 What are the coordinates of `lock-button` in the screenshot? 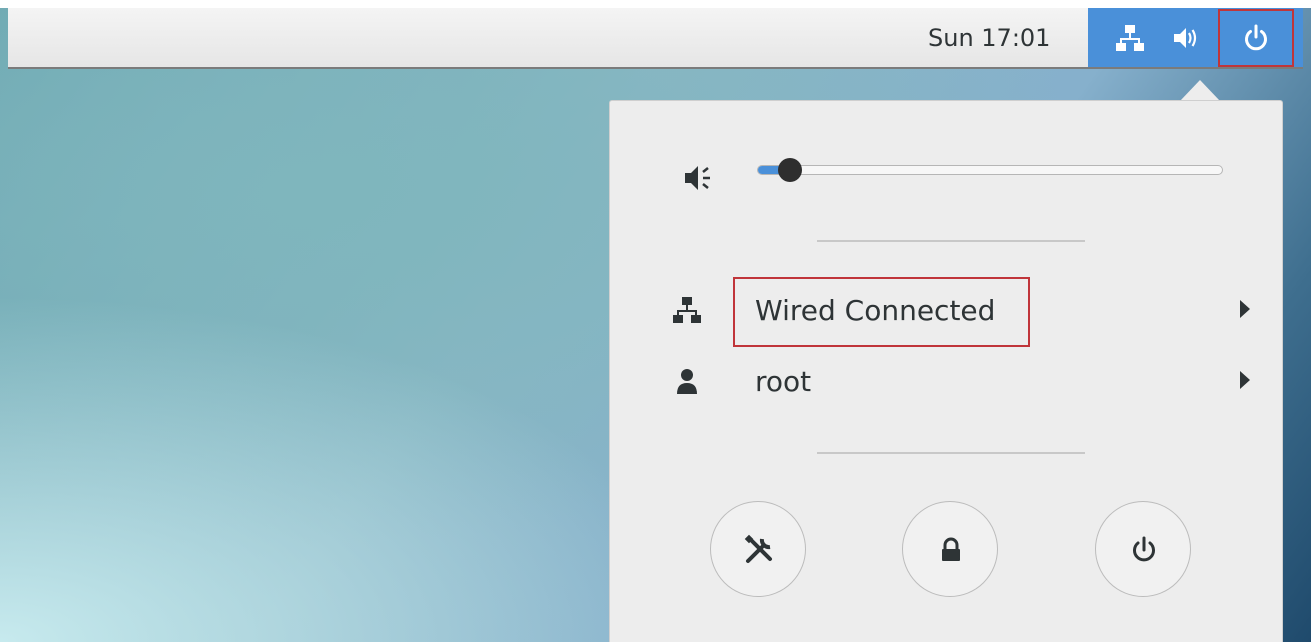 It's located at (950, 549).